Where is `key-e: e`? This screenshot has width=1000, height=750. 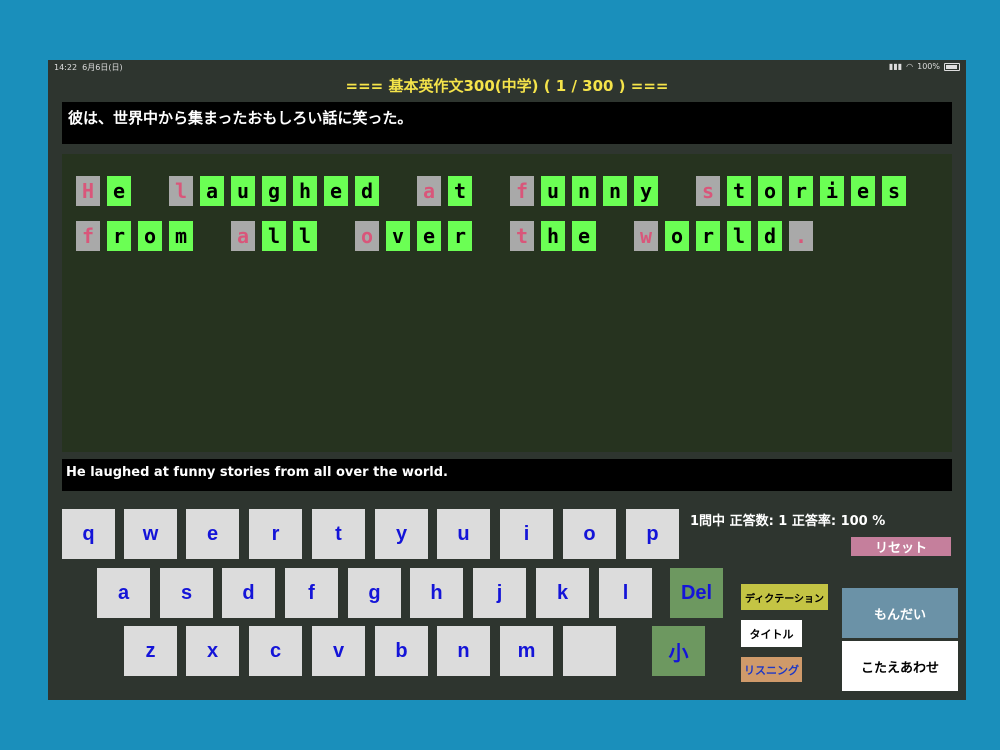
key-e: e is located at coordinates (212, 534).